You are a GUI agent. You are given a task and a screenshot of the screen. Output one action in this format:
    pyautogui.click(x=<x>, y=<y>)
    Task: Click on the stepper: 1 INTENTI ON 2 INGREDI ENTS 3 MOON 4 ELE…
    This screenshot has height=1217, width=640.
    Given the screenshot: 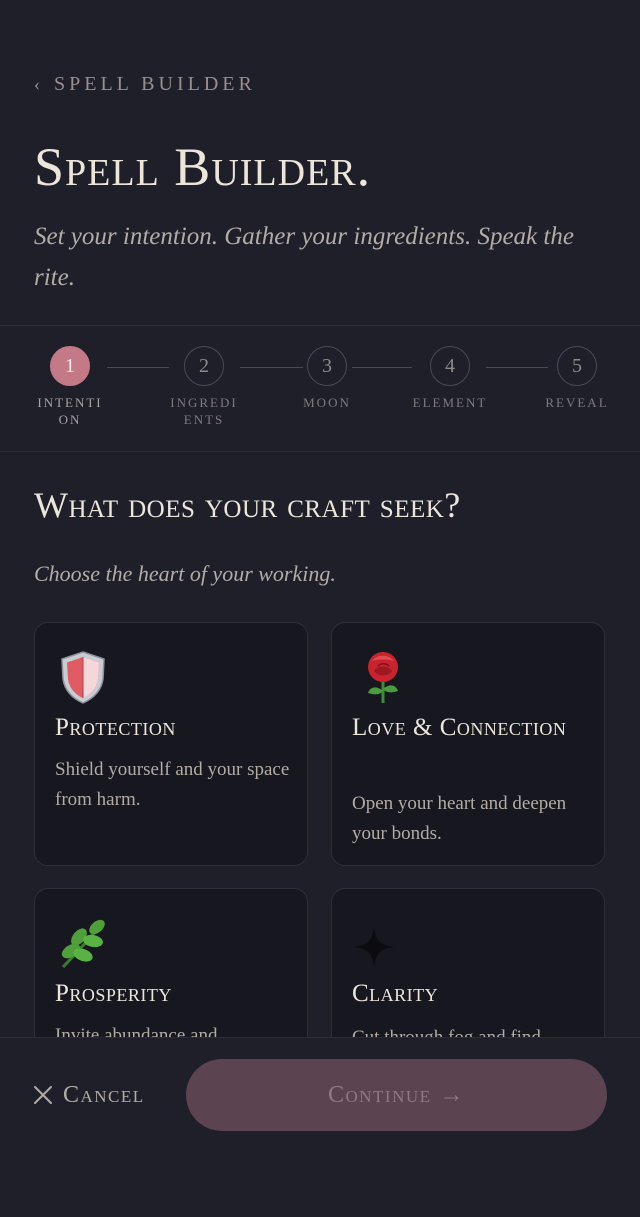 What is the action you would take?
    pyautogui.click(x=320, y=388)
    